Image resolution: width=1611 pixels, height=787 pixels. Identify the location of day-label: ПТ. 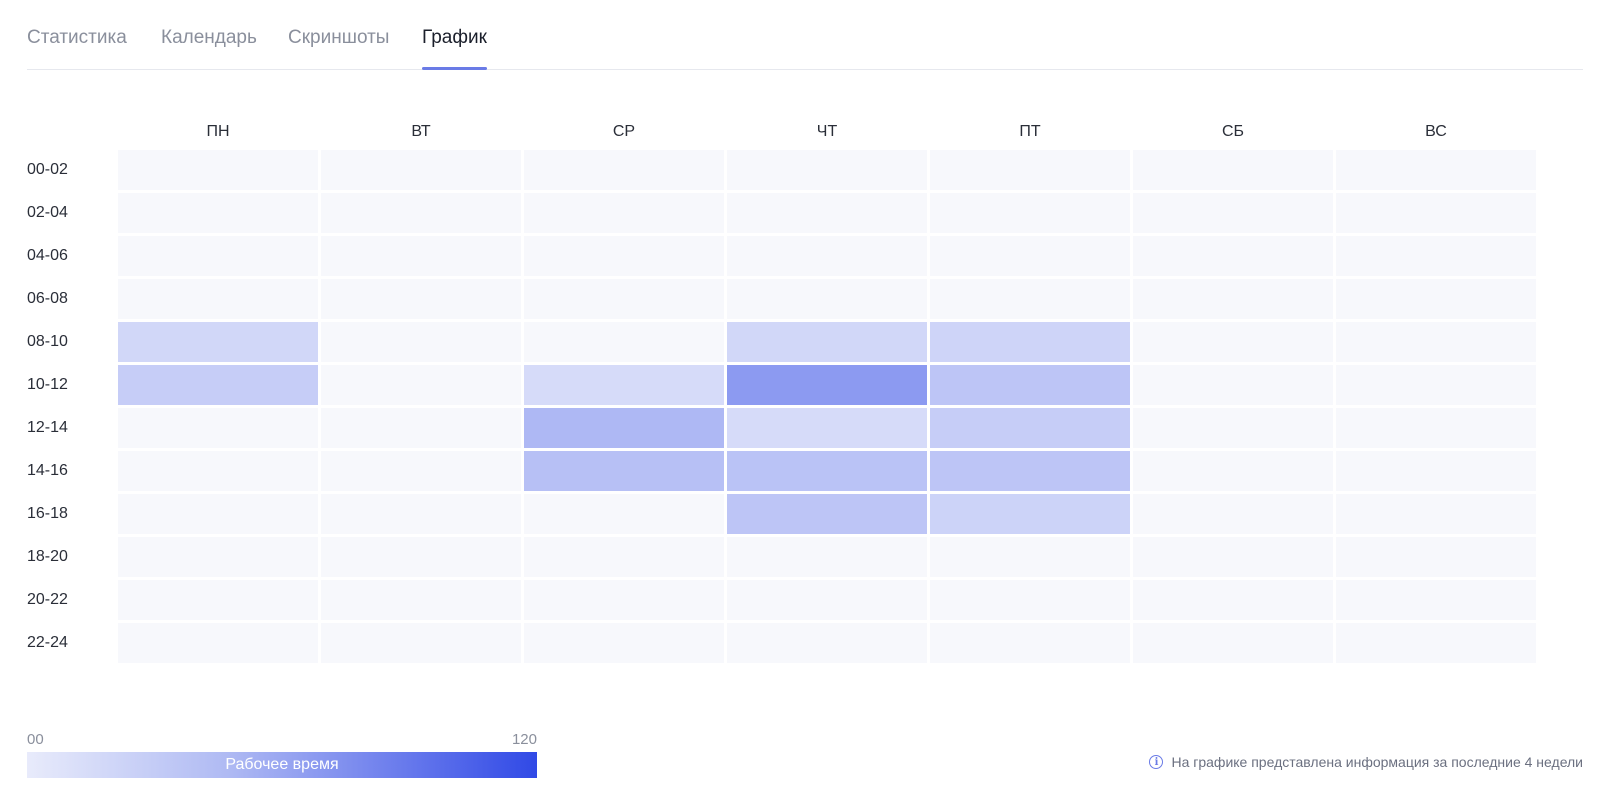
(1030, 131).